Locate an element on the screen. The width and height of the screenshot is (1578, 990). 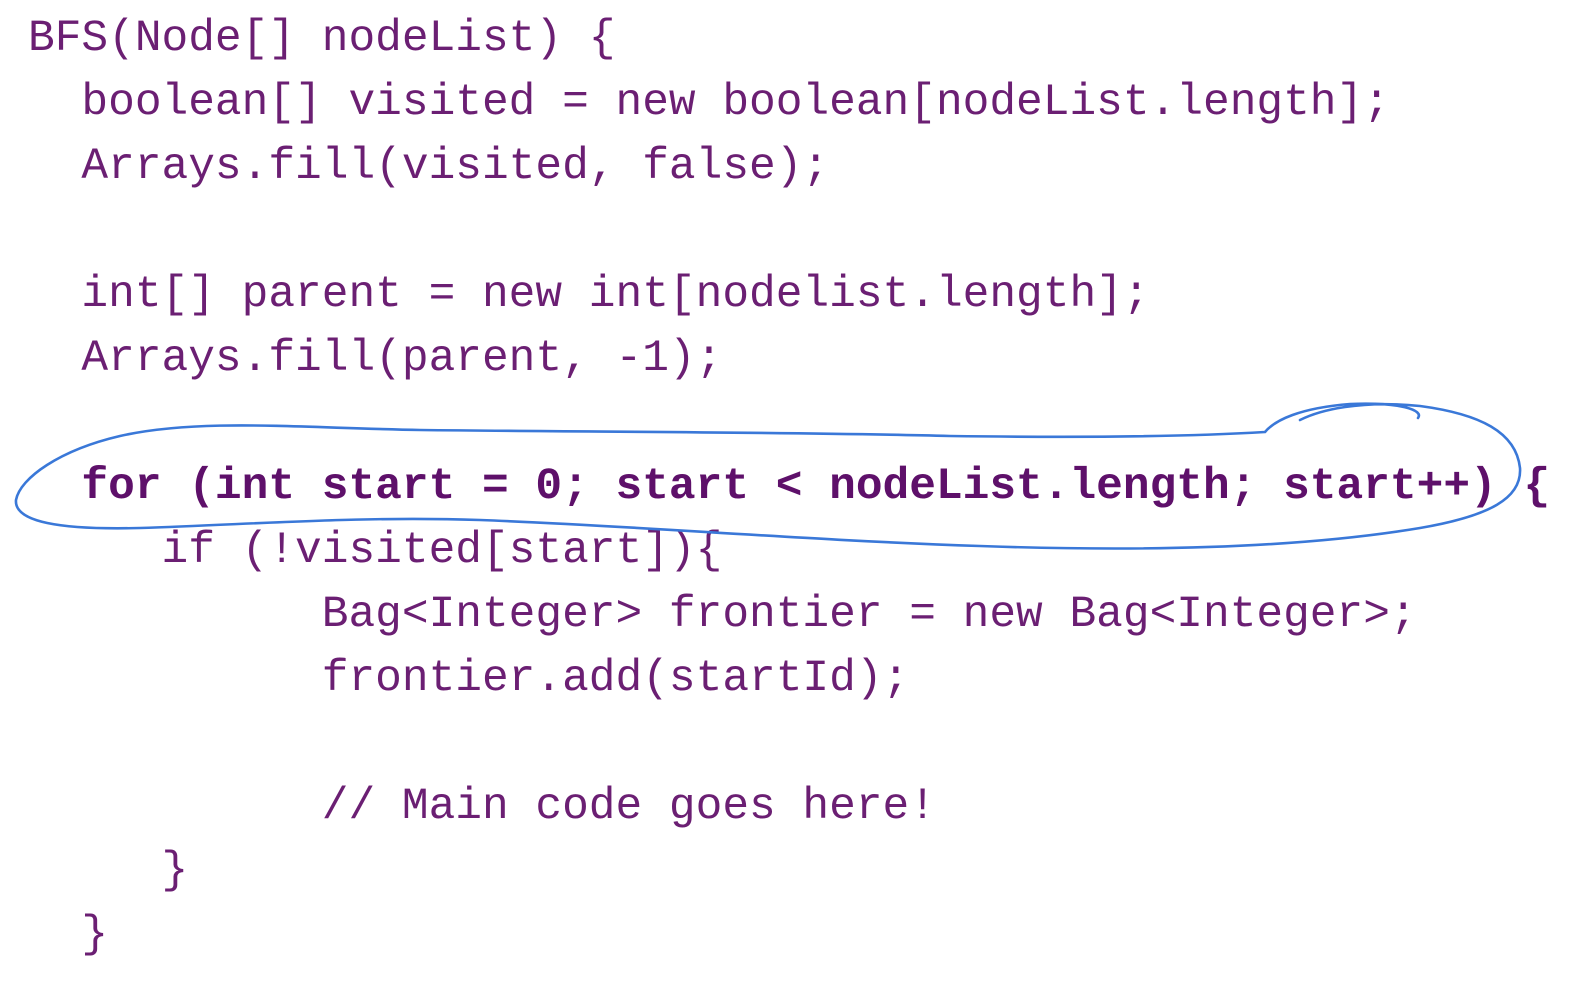
code-line-parent-fill: Arrays.fill(parent, -1); is located at coordinates (375, 359).